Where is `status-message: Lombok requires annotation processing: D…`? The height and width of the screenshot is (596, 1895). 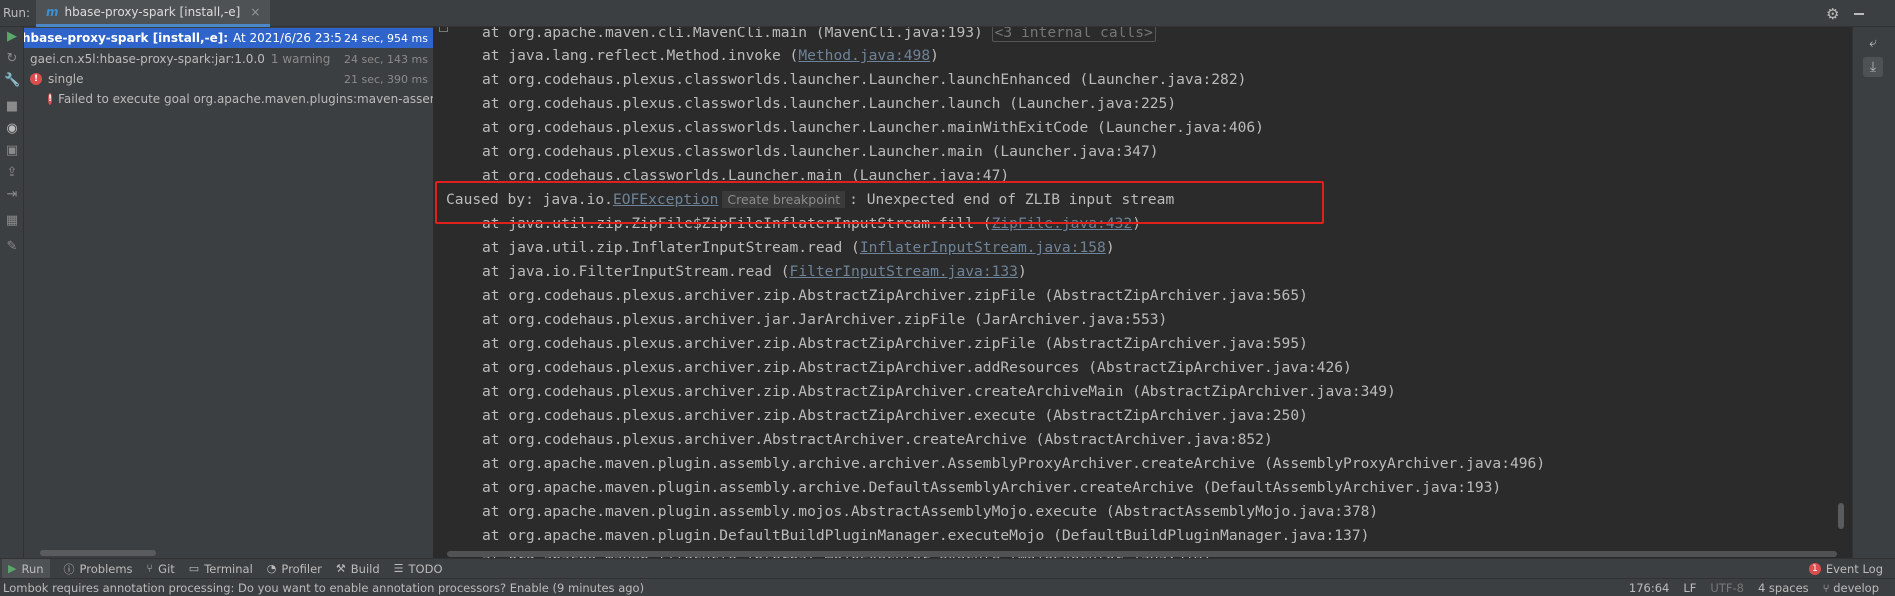 status-message: Lombok requires annotation processing: D… is located at coordinates (323, 588).